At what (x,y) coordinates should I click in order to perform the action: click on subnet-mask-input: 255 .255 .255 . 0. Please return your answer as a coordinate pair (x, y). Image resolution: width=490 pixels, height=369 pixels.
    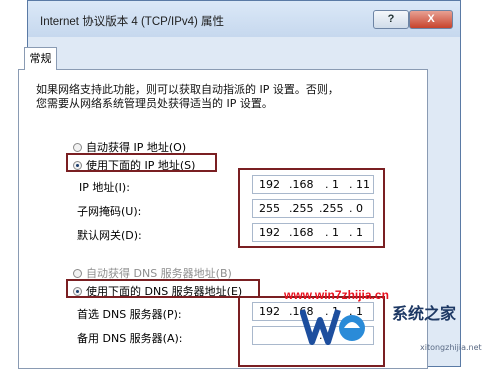
    Looking at the image, I should click on (313, 208).